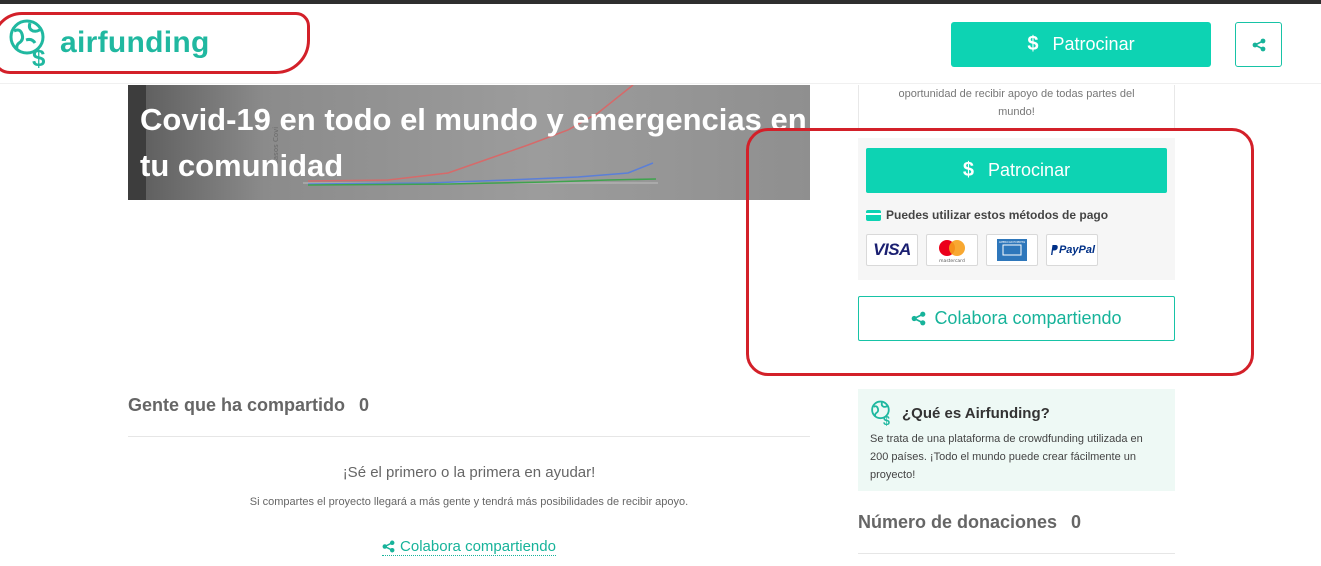  I want to click on site-header: $ airfunding $ Patrocinar, so click(660, 44).